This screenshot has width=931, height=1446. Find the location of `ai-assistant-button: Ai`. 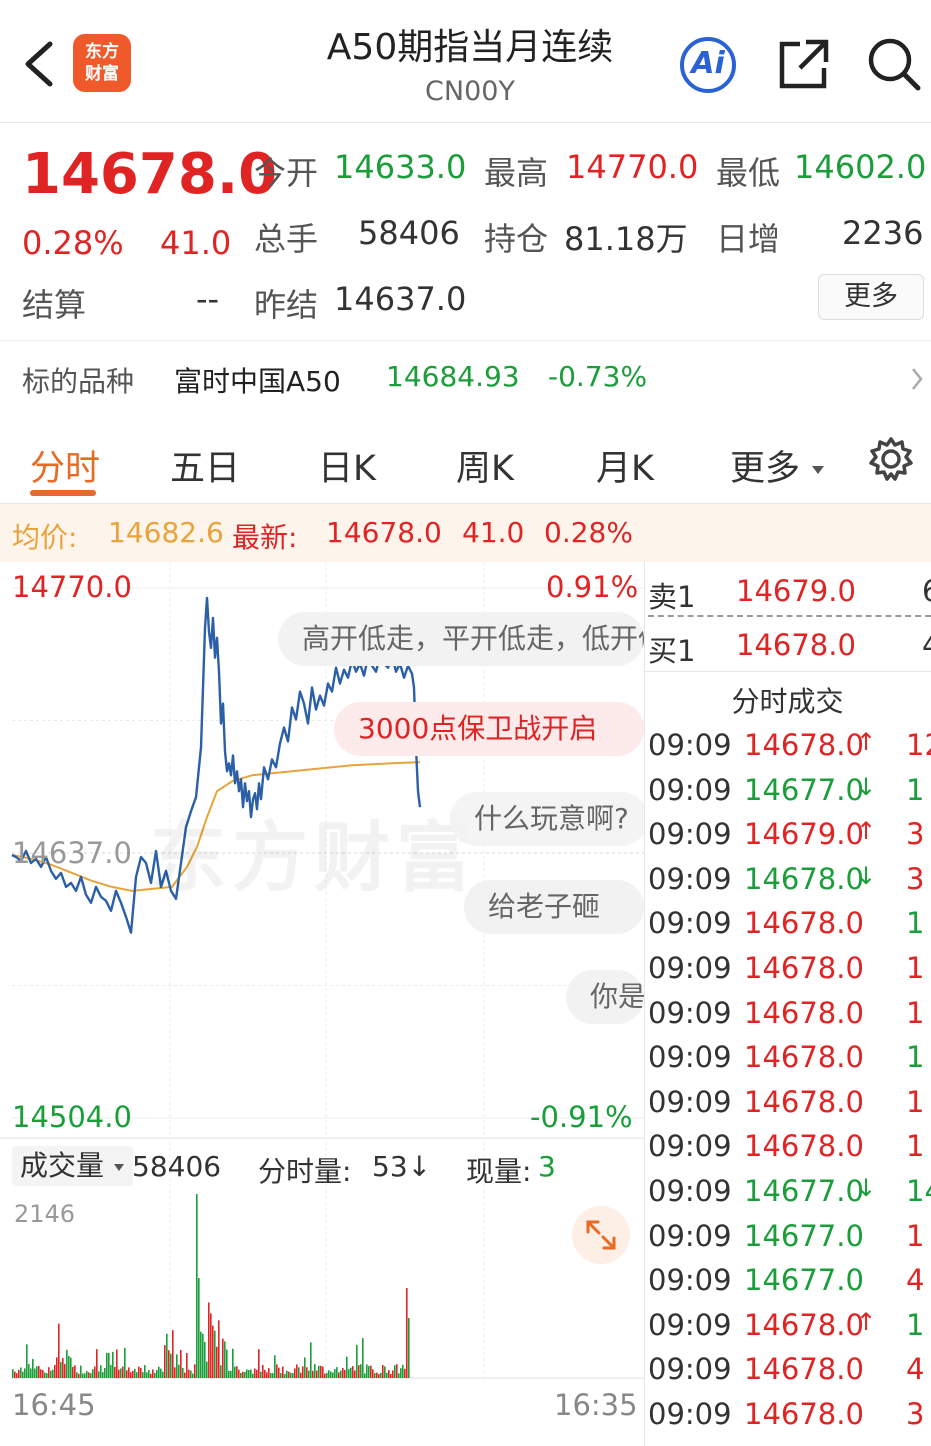

ai-assistant-button: Ai is located at coordinates (708, 65).